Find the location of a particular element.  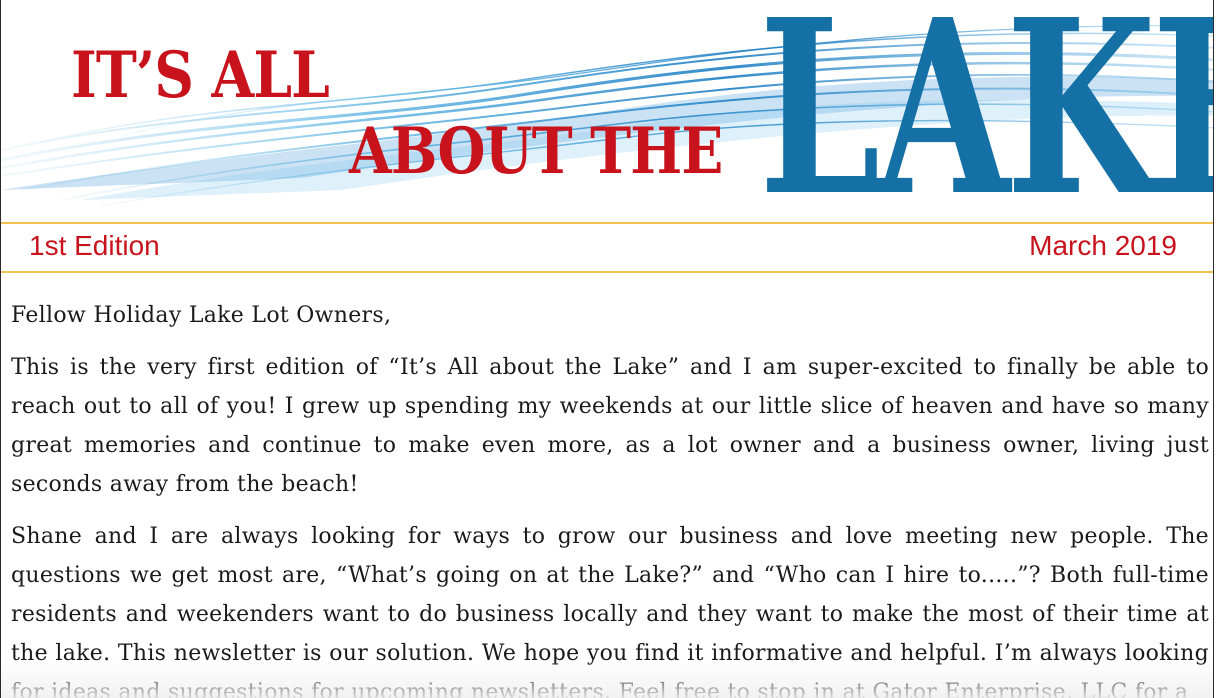

divider-bottom is located at coordinates (607, 272).